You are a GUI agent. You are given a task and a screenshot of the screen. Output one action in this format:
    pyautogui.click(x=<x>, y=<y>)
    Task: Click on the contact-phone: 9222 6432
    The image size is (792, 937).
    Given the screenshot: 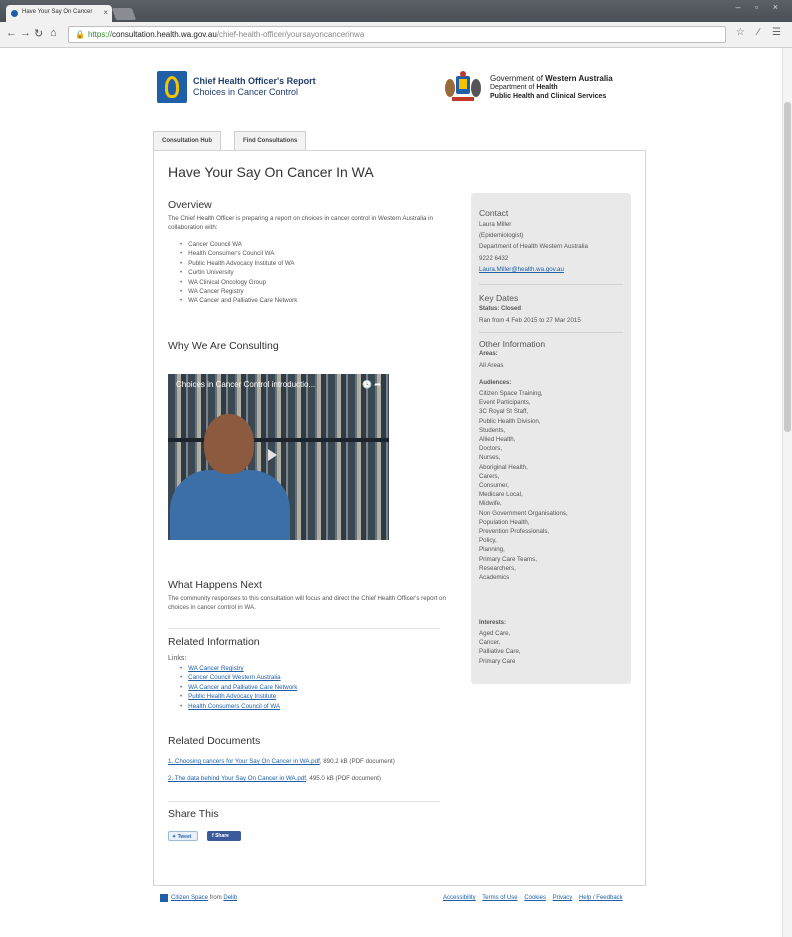 What is the action you would take?
    pyautogui.click(x=494, y=258)
    